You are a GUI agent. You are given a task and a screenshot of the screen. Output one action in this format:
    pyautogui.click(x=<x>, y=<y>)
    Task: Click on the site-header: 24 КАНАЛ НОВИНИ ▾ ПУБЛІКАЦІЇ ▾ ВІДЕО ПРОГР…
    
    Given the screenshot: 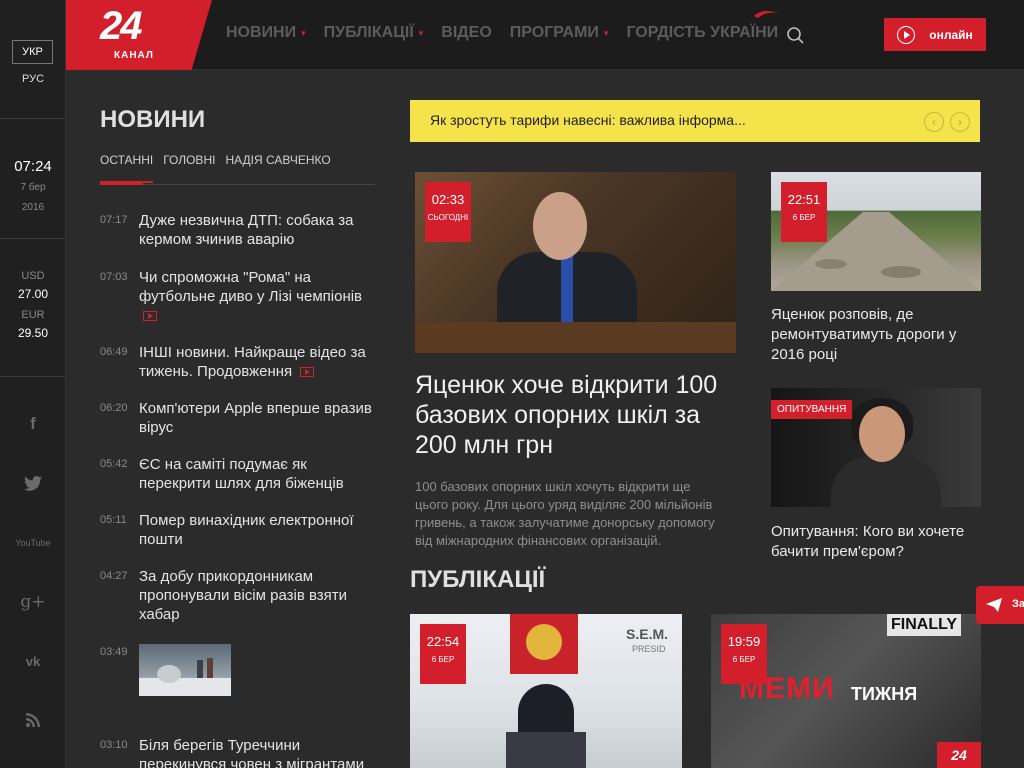 What is the action you would take?
    pyautogui.click(x=545, y=35)
    